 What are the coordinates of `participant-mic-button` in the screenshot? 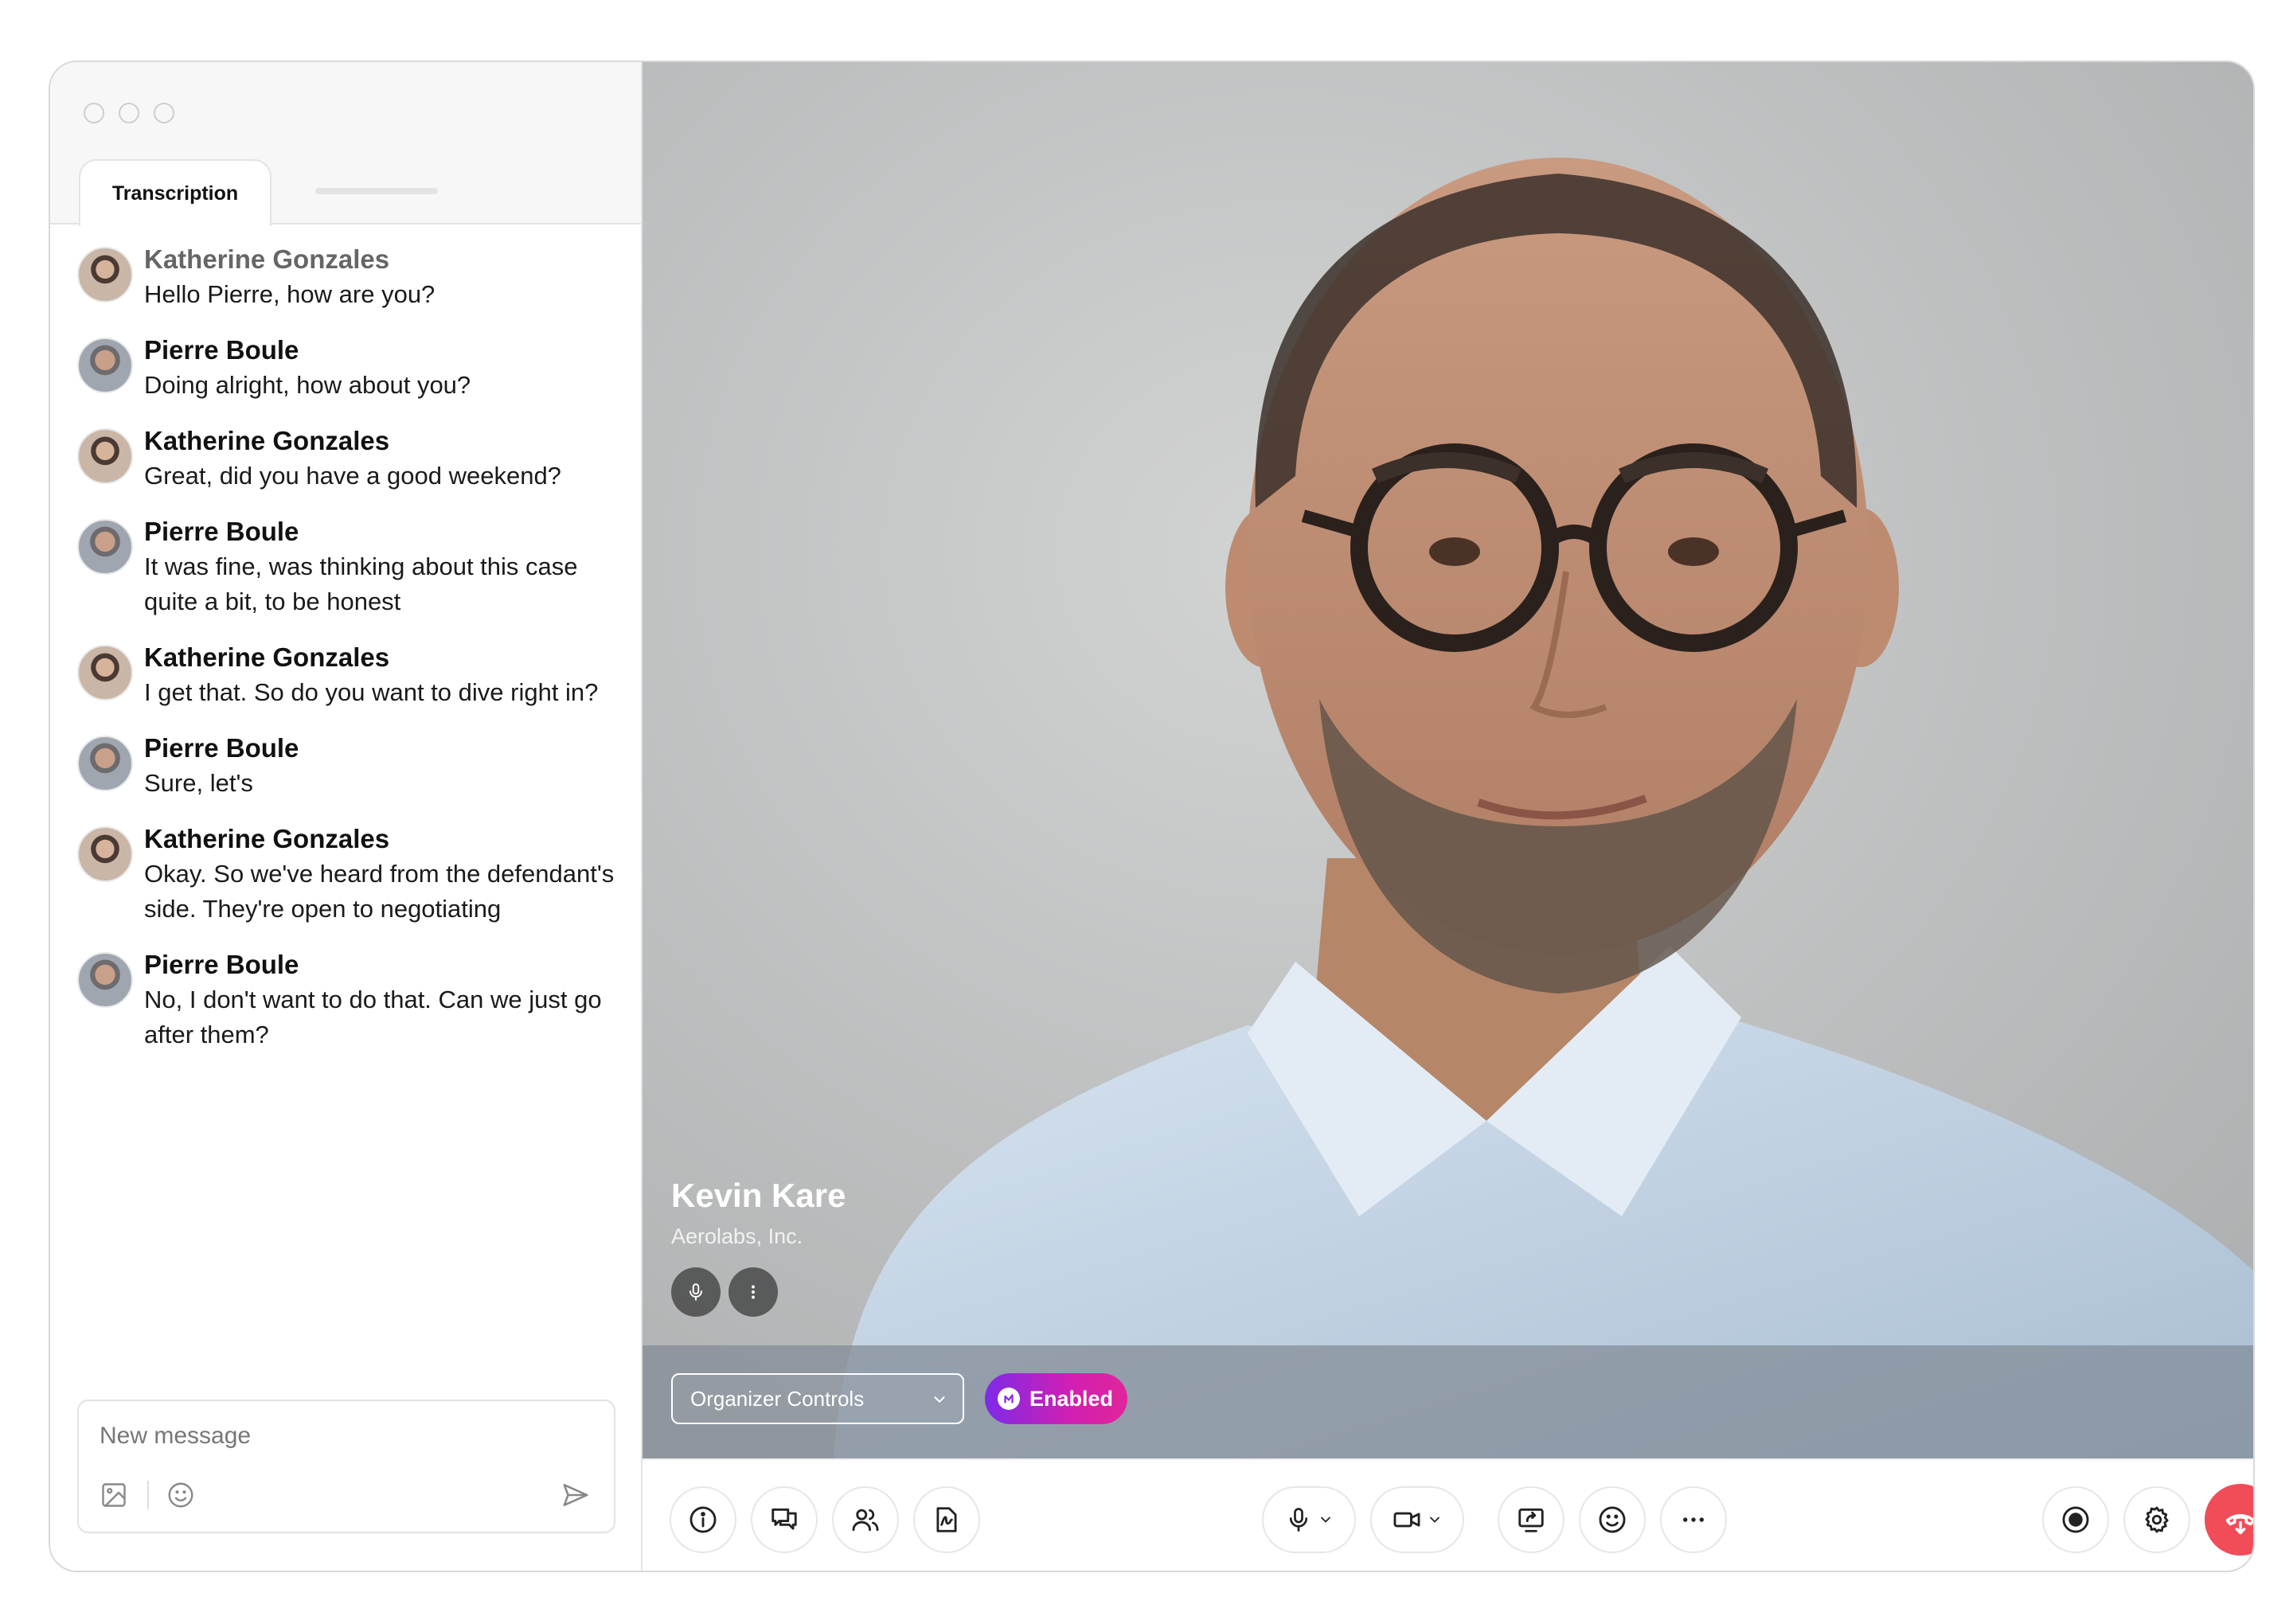 It's located at (696, 1292).